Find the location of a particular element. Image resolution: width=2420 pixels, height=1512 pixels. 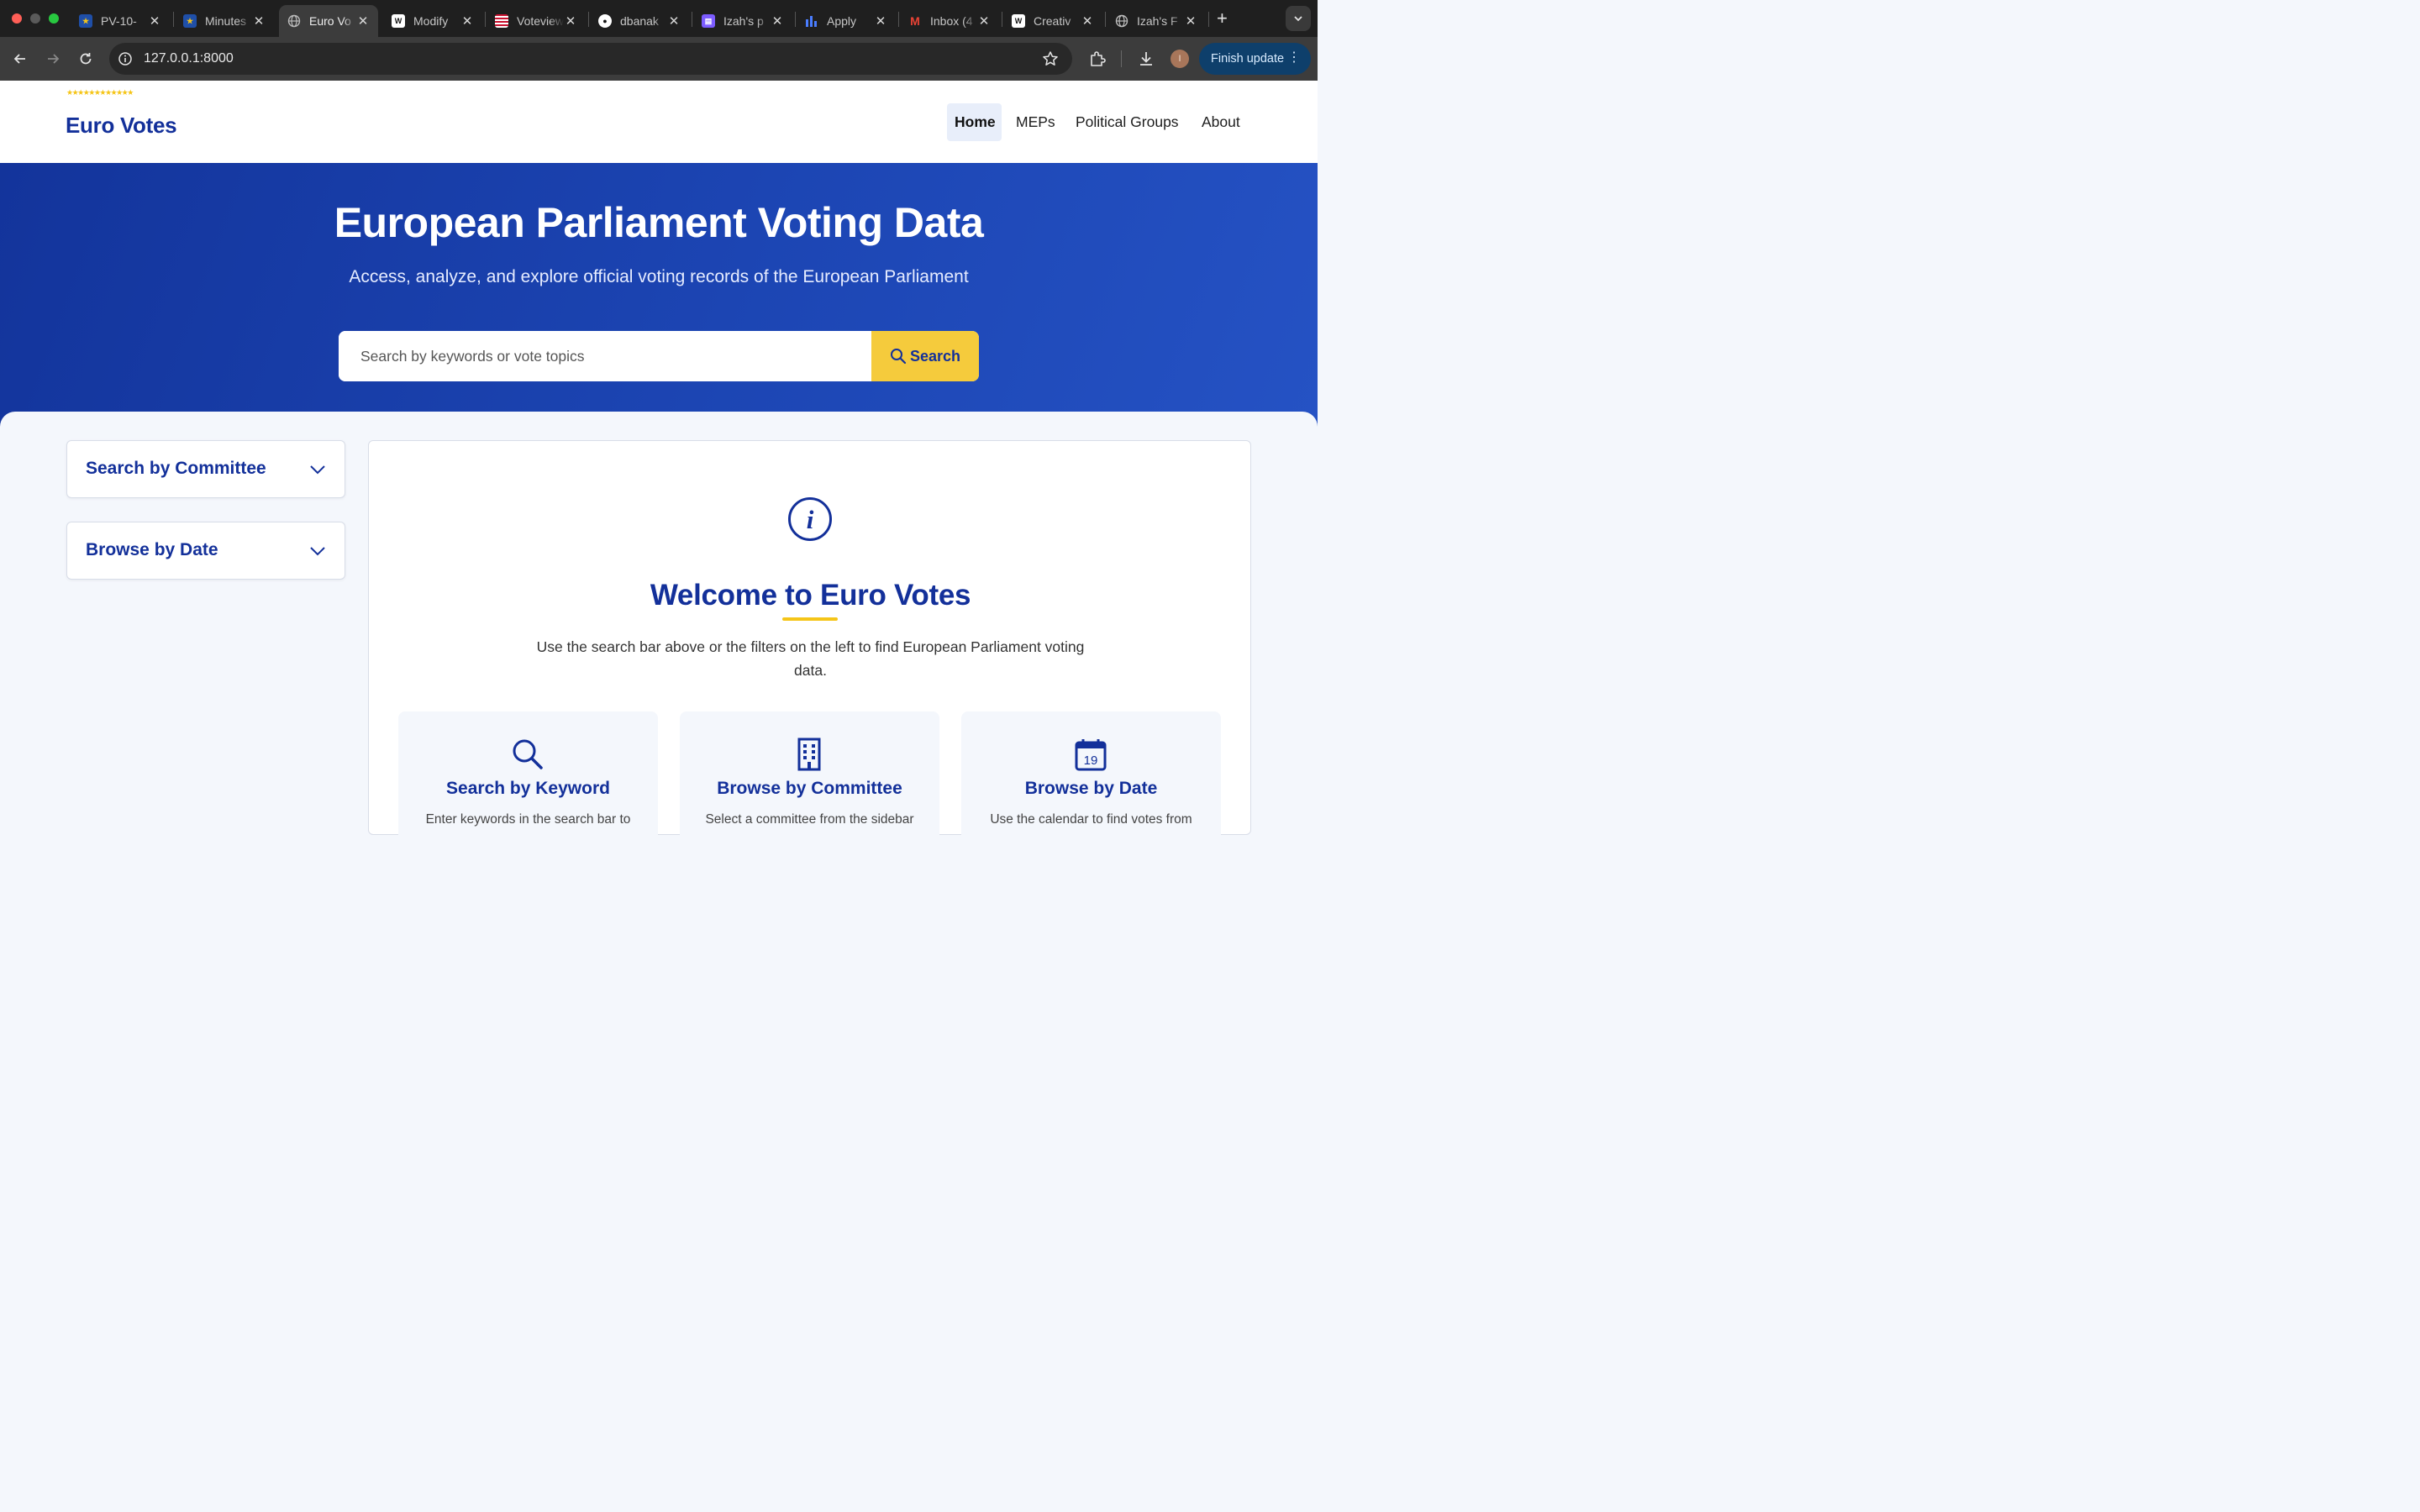

tab-title: Izah's F is located at coordinates (1157, 21).